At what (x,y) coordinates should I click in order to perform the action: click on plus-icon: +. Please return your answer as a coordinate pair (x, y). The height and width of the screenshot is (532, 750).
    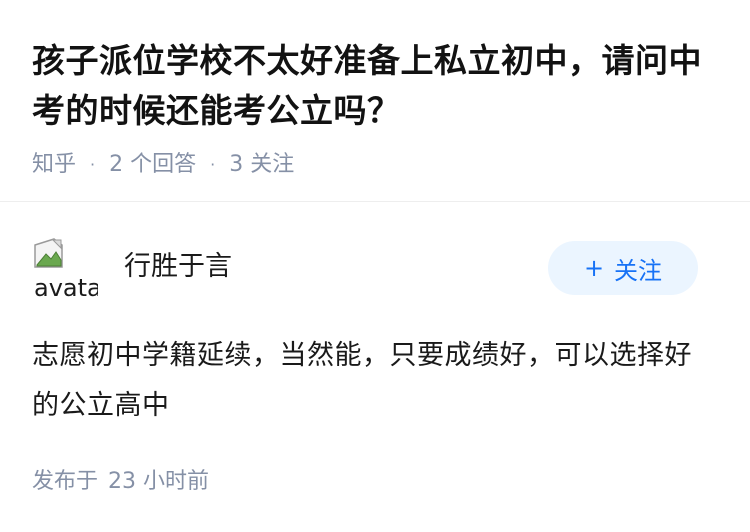
    Looking at the image, I should click on (594, 268).